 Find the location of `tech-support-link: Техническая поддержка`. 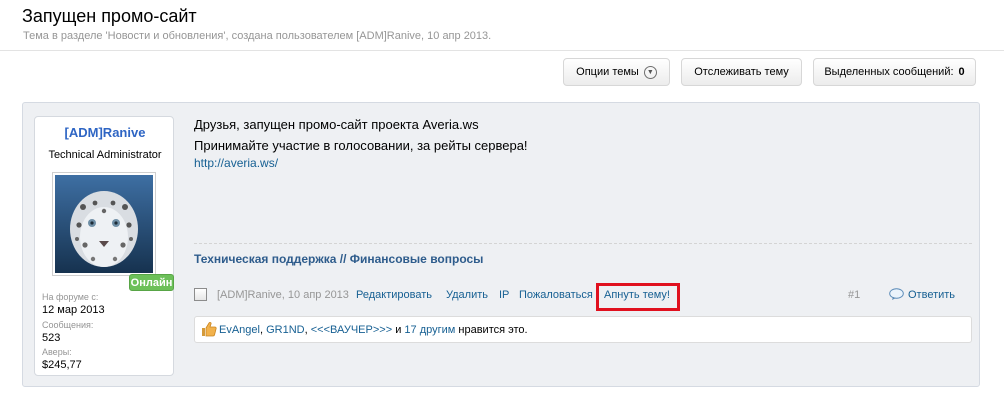

tech-support-link: Техническая поддержка is located at coordinates (265, 259).